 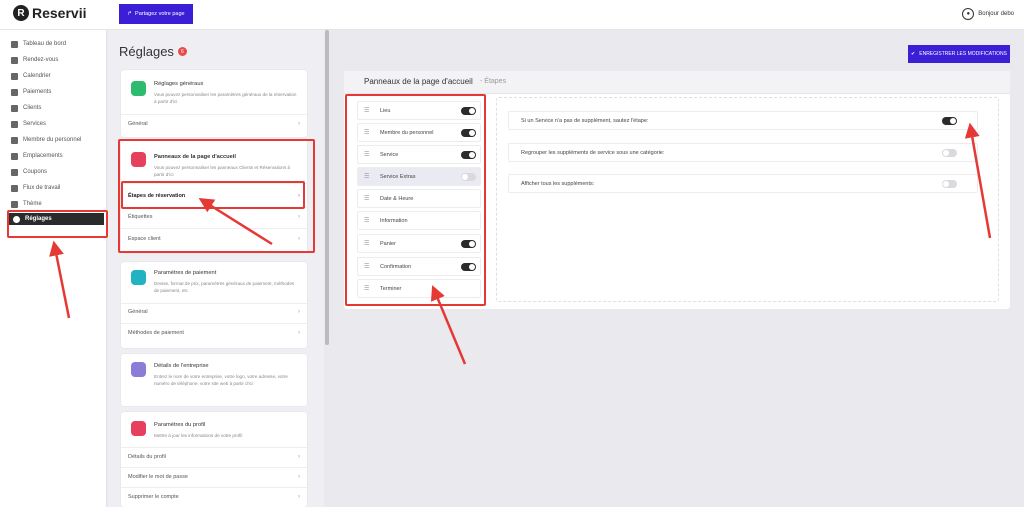 What do you see at coordinates (996, 14) in the screenshot?
I see `user-greeting: Bonjour debo` at bounding box center [996, 14].